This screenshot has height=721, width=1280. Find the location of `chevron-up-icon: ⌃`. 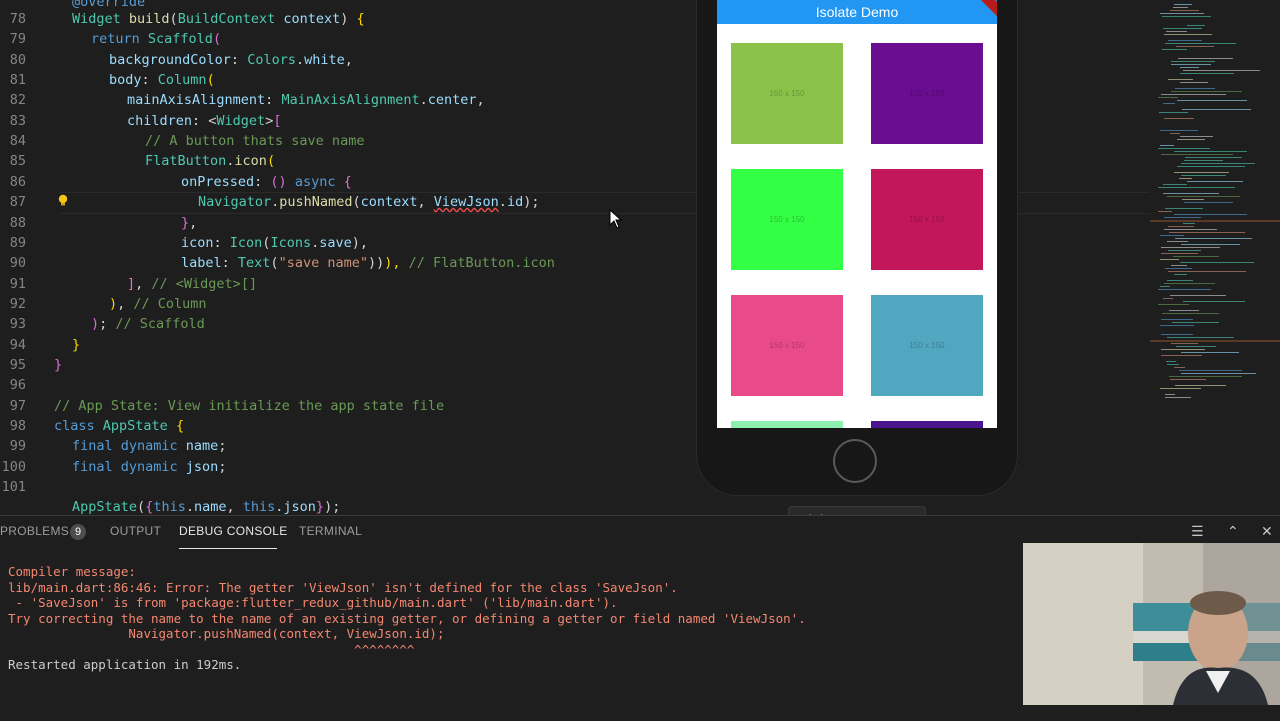

chevron-up-icon: ⌃ is located at coordinates (1233, 532).